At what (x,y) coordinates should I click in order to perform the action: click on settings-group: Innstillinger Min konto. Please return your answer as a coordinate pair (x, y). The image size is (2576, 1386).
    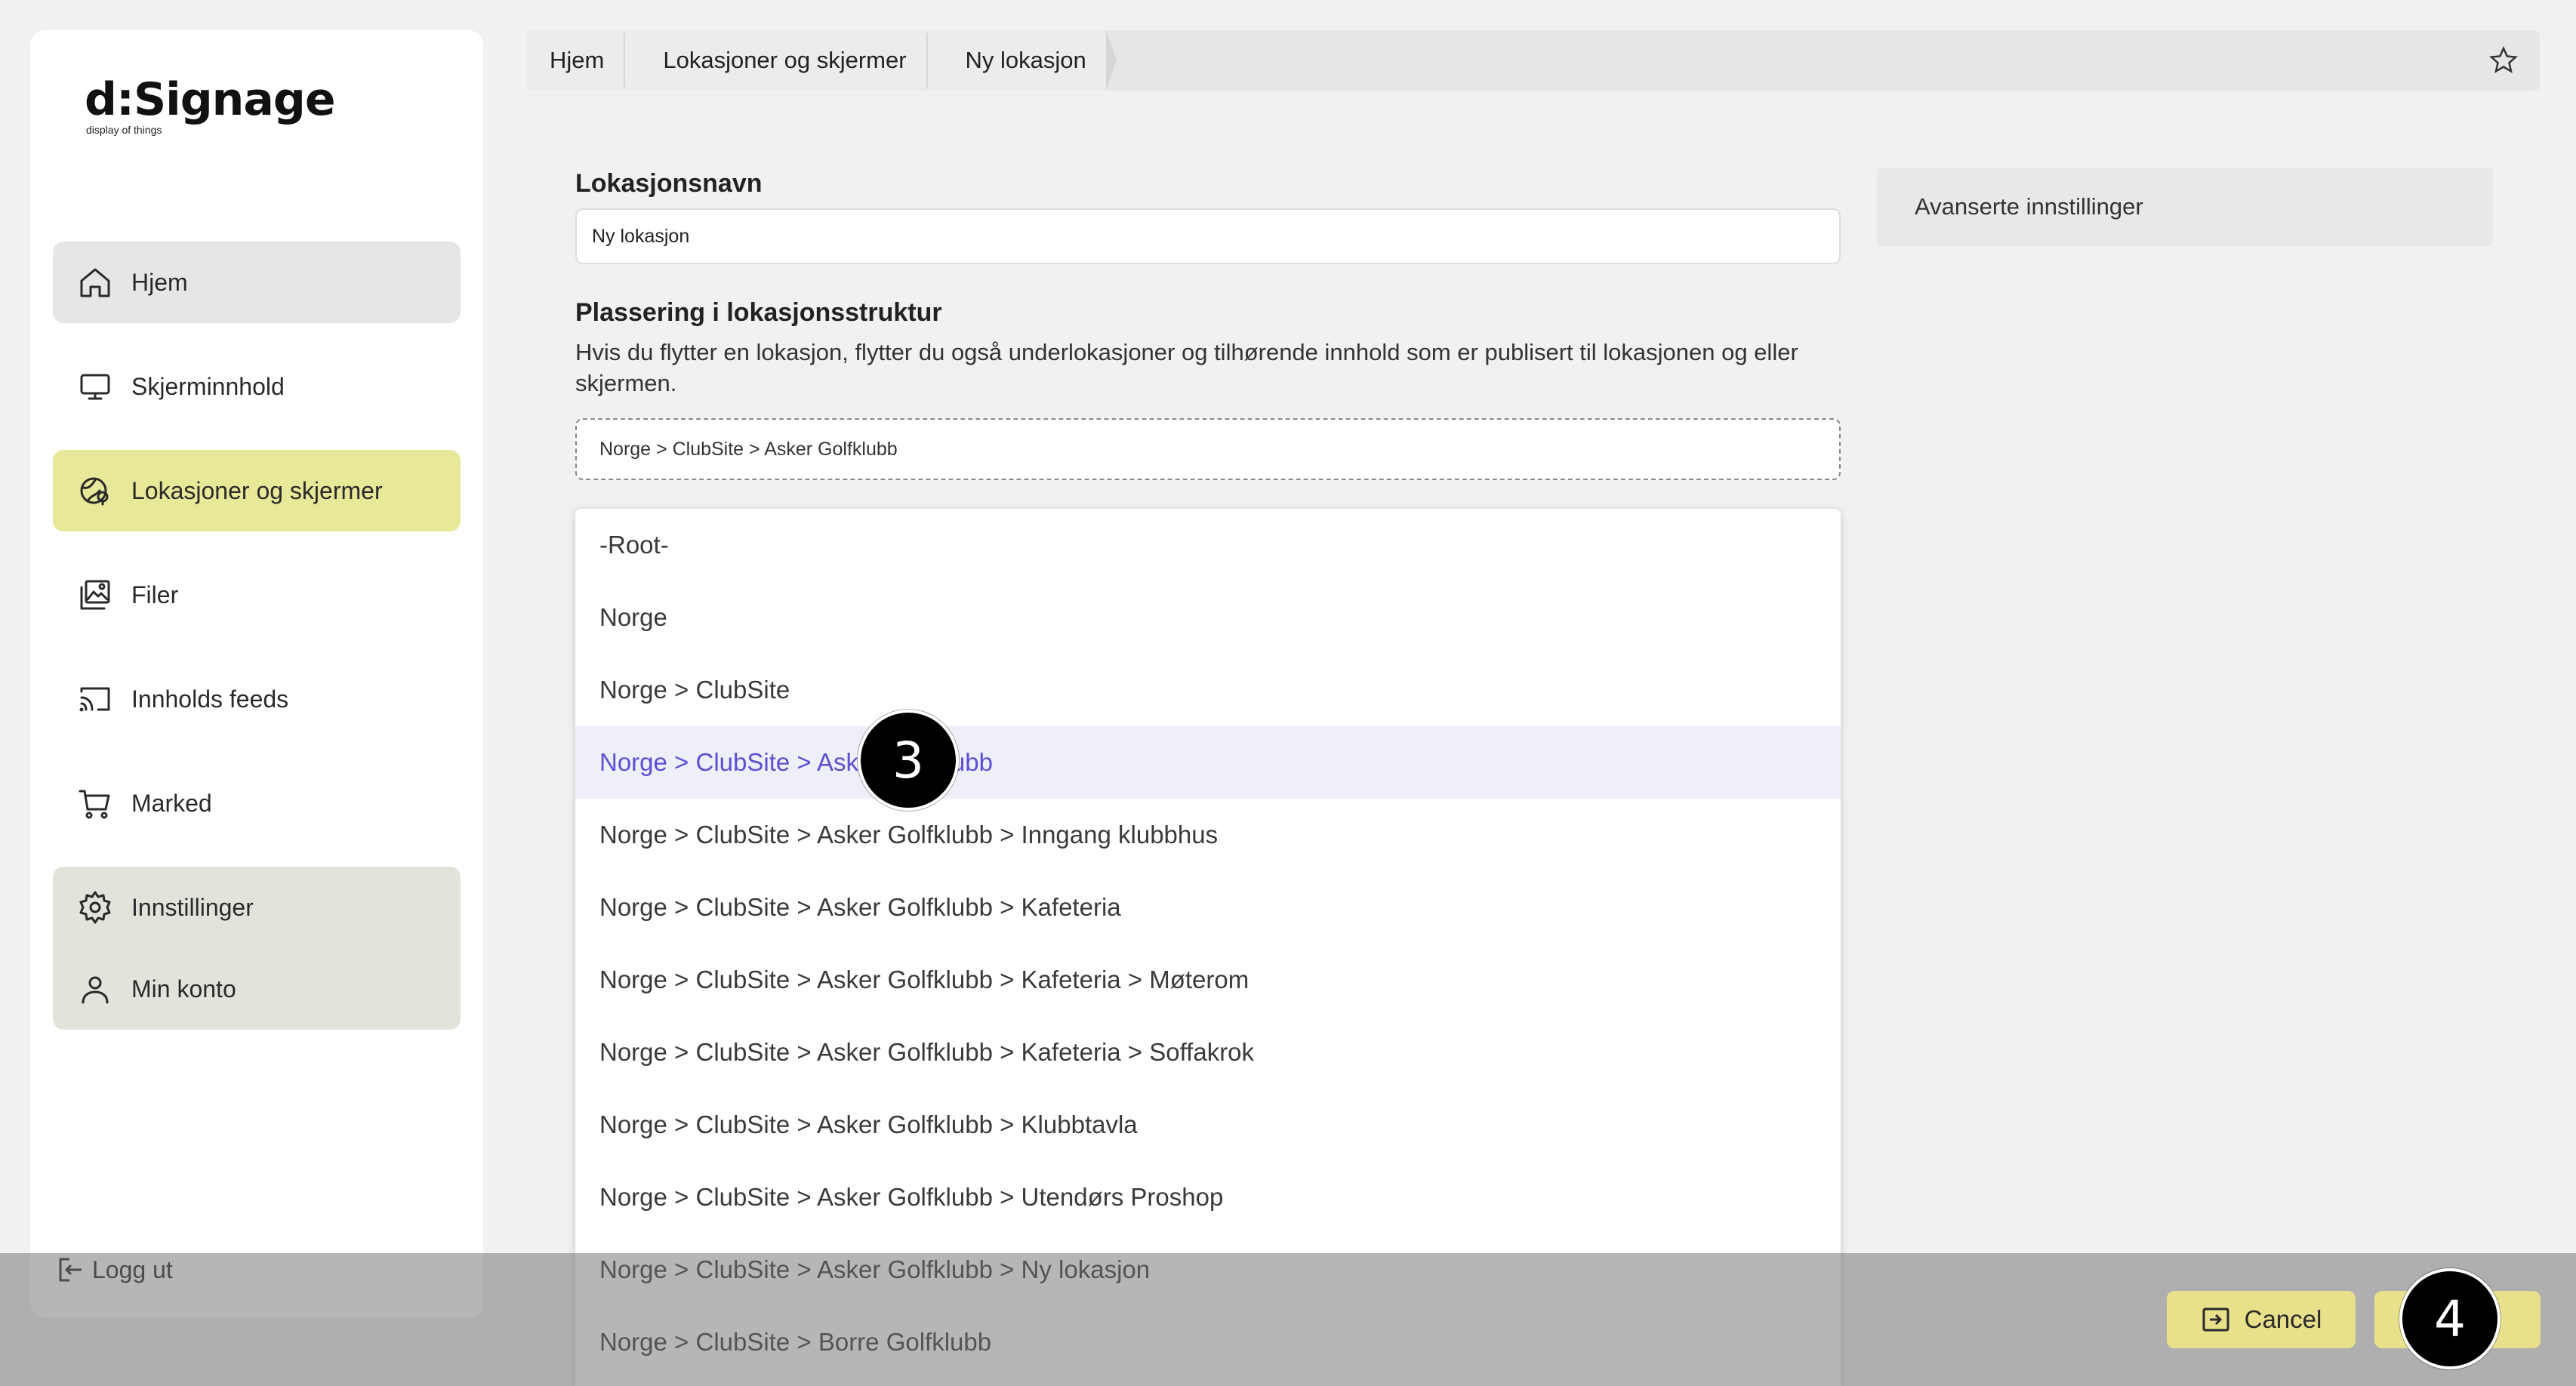
    Looking at the image, I should click on (257, 948).